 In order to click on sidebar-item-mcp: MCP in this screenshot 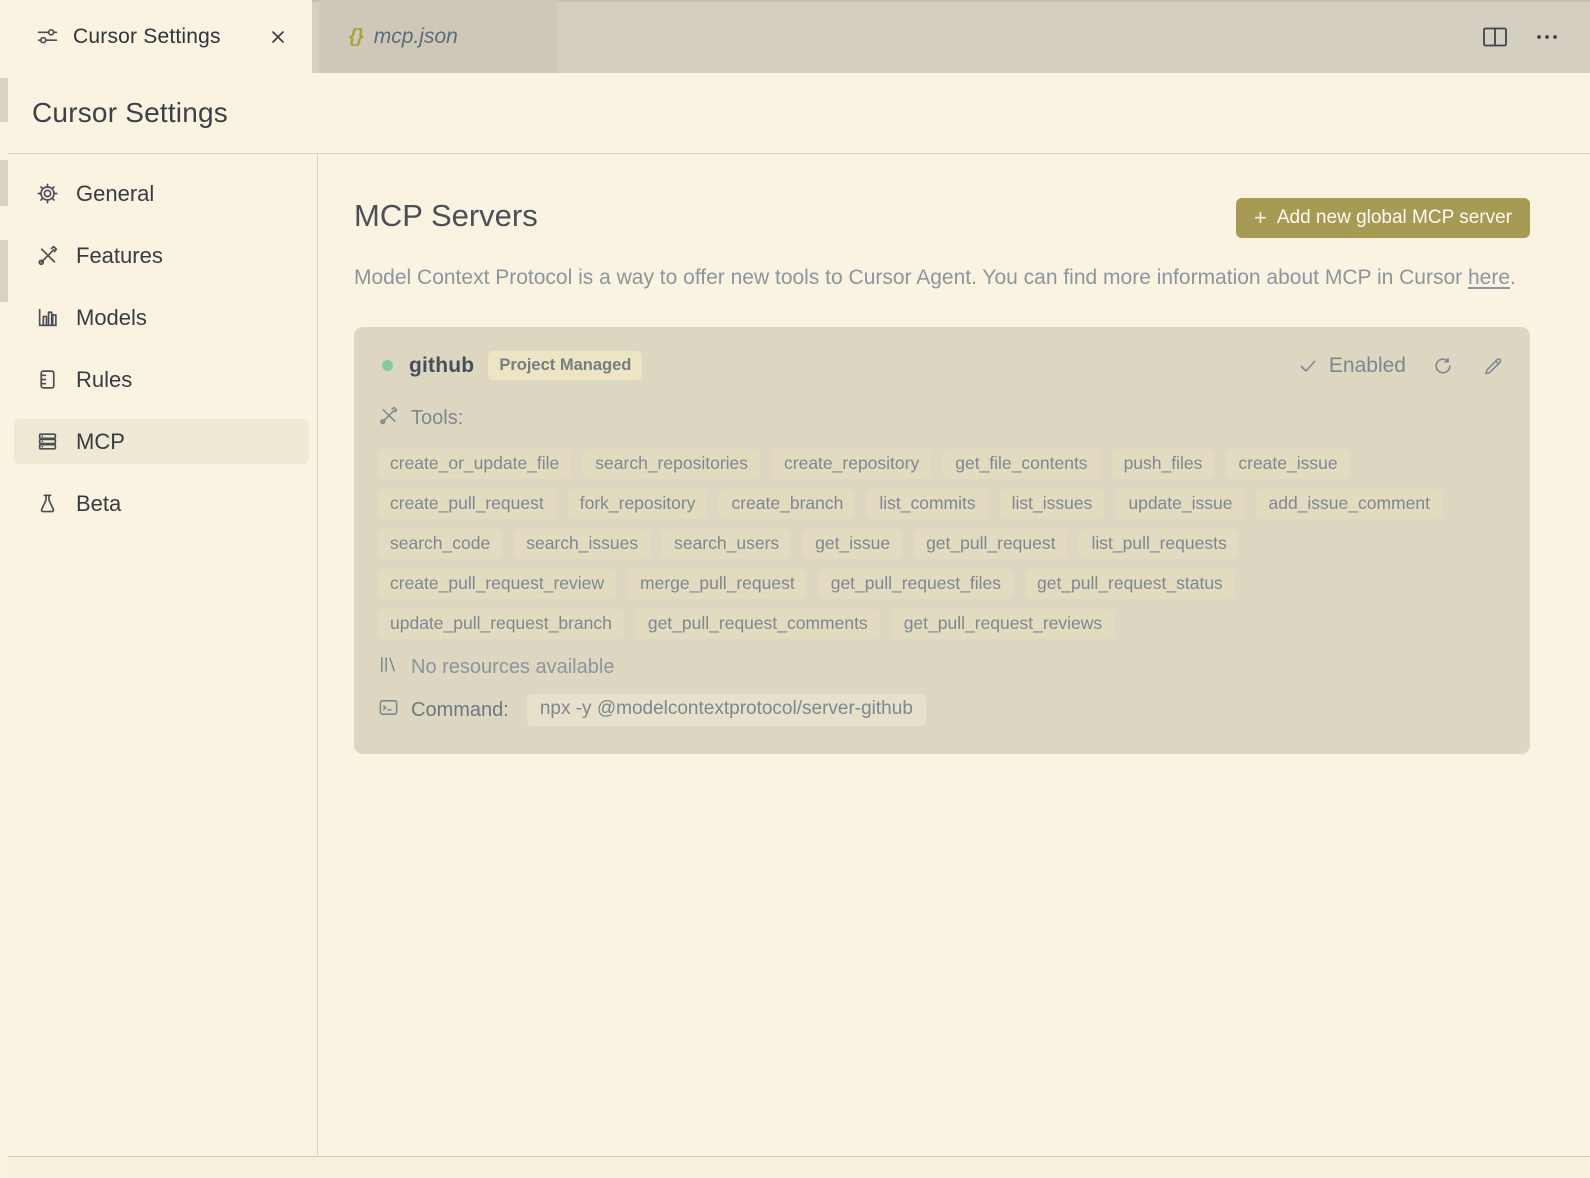, I will do `click(161, 441)`.